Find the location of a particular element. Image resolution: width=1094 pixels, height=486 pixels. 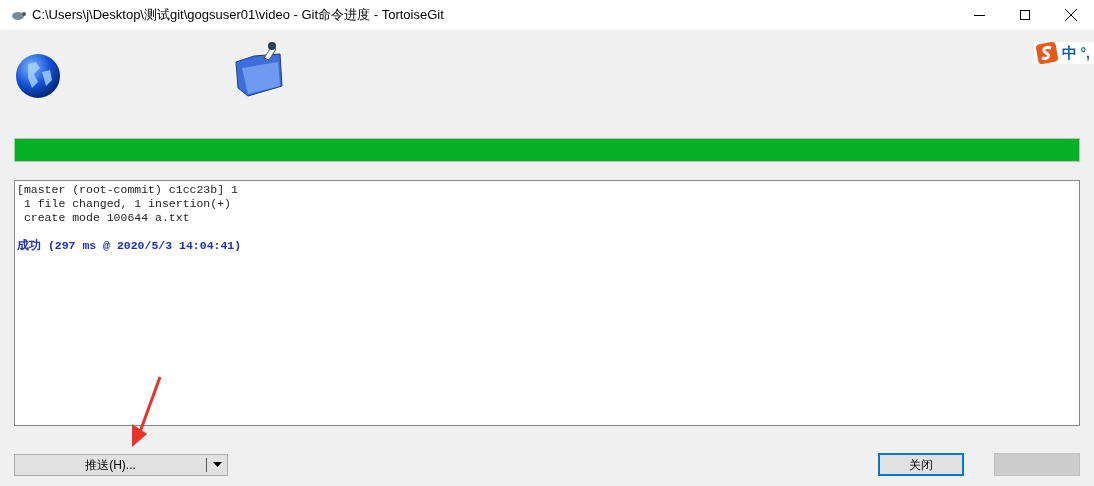

log-line: create mode 100644 a.txt is located at coordinates (106, 218).